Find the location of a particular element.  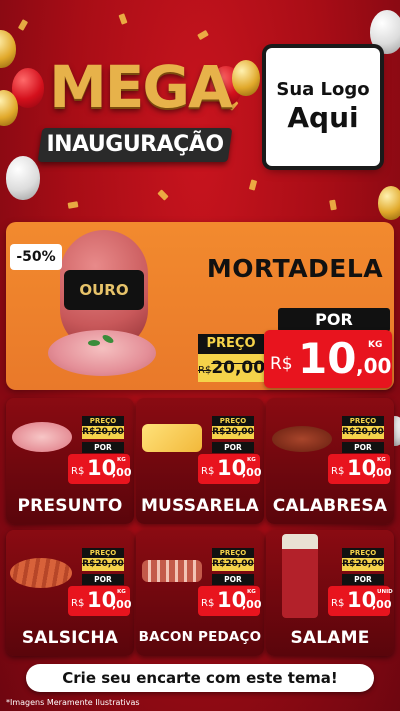

product-name: PRESUNTO is located at coordinates (70, 506).